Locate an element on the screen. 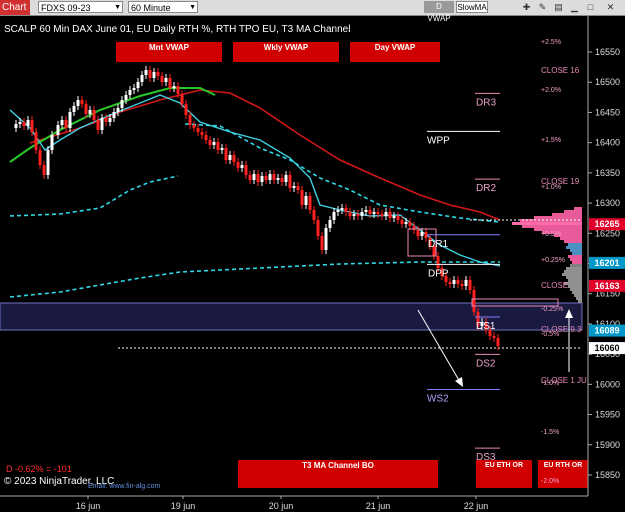 Image resolution: width=625 pixels, height=512 pixels. close-19-label: CLOSE 19 is located at coordinates (560, 181).